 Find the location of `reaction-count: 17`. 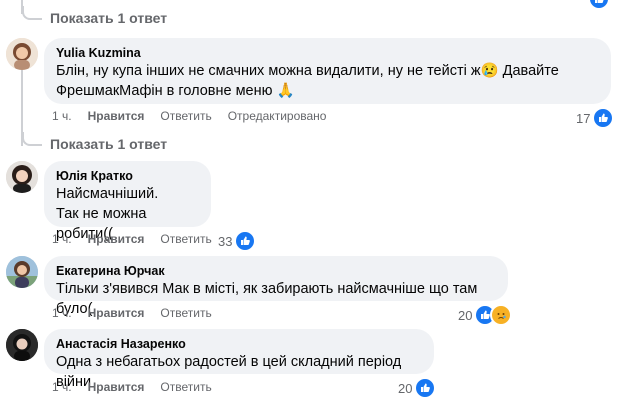

reaction-count: 17 is located at coordinates (583, 118).